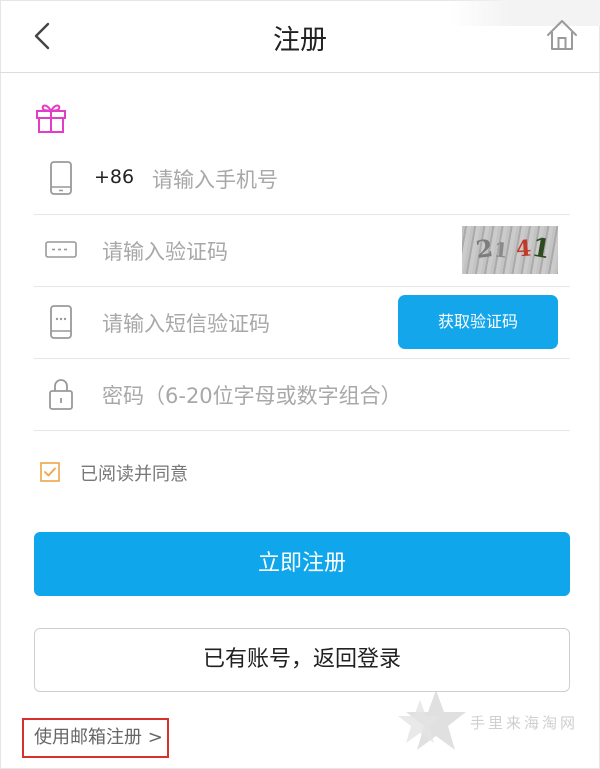 Image resolution: width=600 pixels, height=769 pixels. I want to click on watermark-text: 手里来海淘网, so click(524, 723).